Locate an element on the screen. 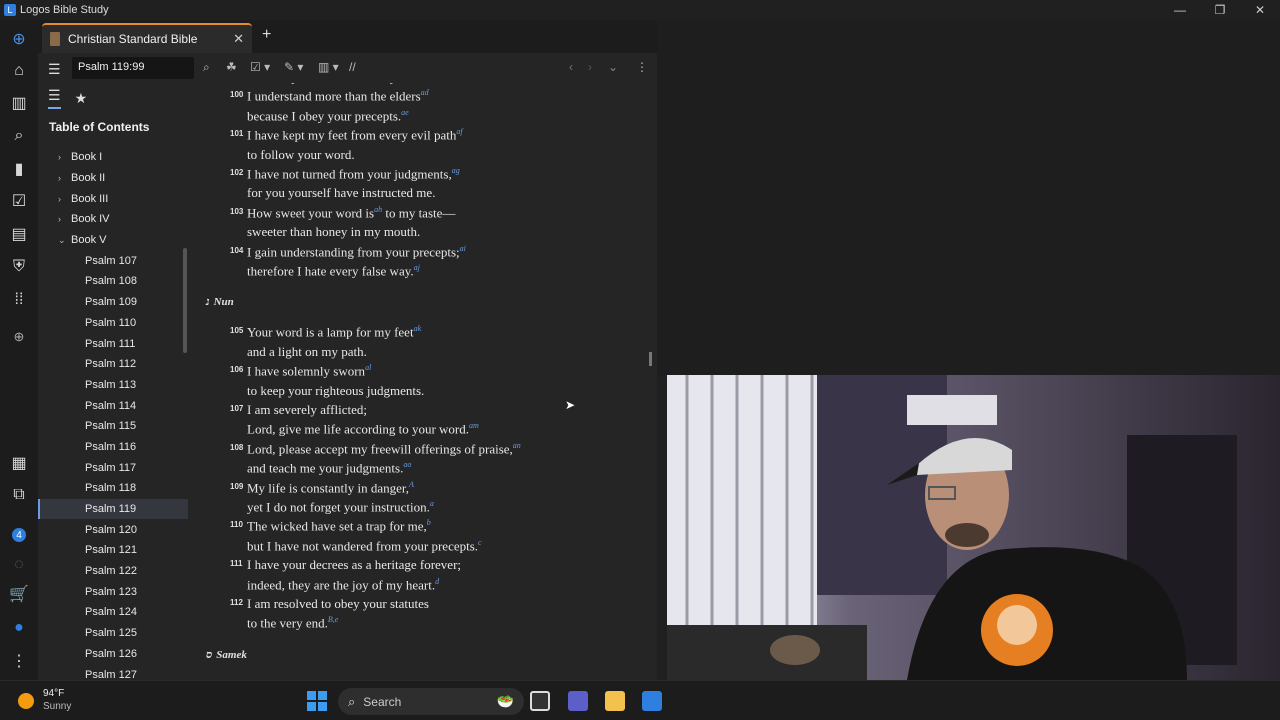  verse-number: 111 is located at coordinates (236, 563).